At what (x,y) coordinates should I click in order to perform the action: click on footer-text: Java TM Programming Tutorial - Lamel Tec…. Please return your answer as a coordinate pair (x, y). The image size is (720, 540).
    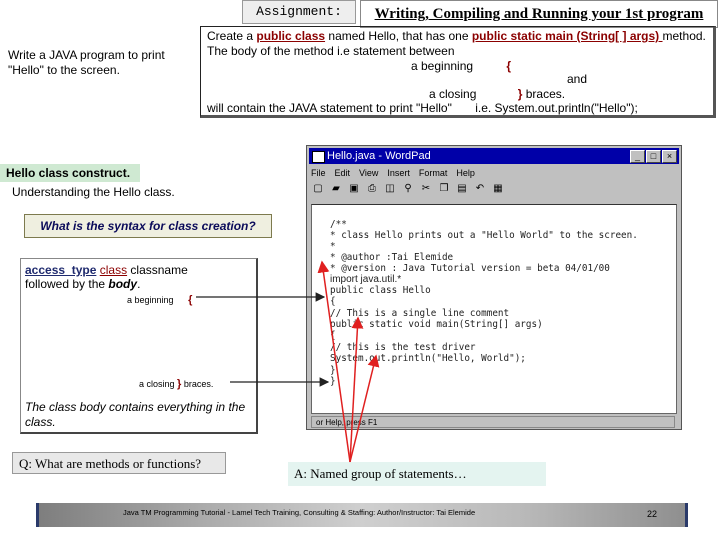
    Looking at the image, I should click on (299, 512).